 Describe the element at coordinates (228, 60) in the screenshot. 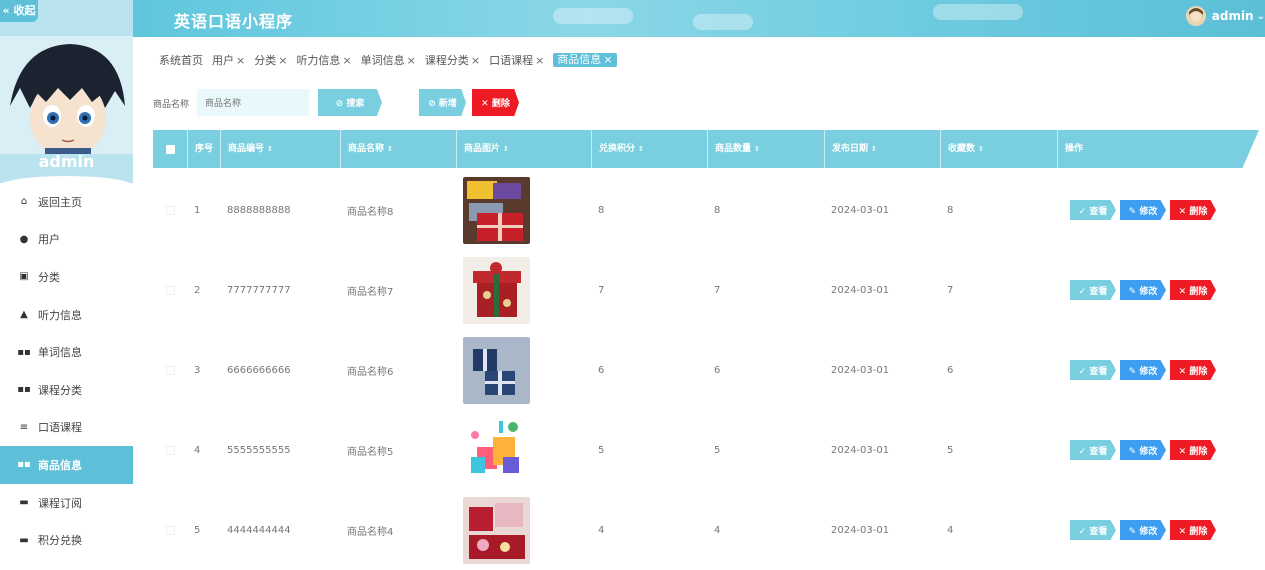

I see `tab-user: 用户 ×` at that location.